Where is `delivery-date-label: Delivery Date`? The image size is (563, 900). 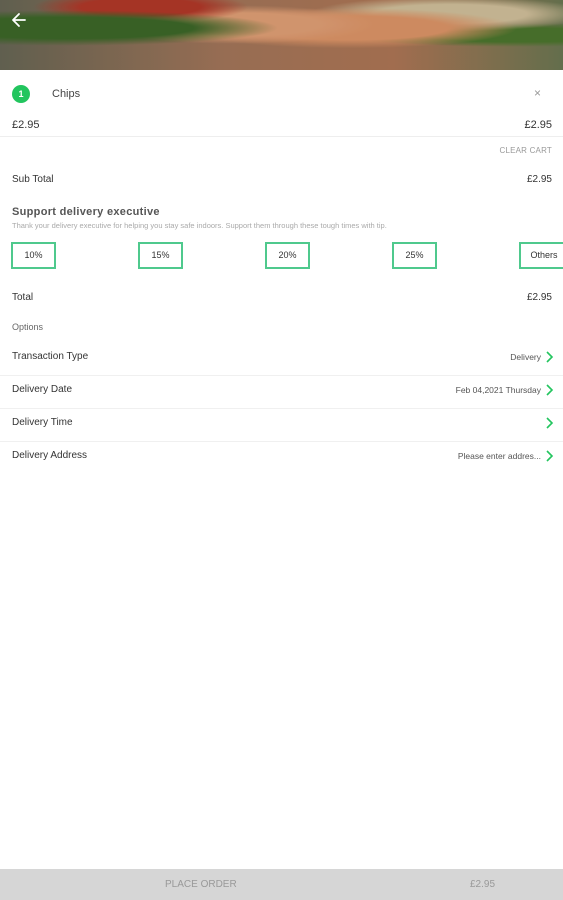 delivery-date-label: Delivery Date is located at coordinates (42, 389).